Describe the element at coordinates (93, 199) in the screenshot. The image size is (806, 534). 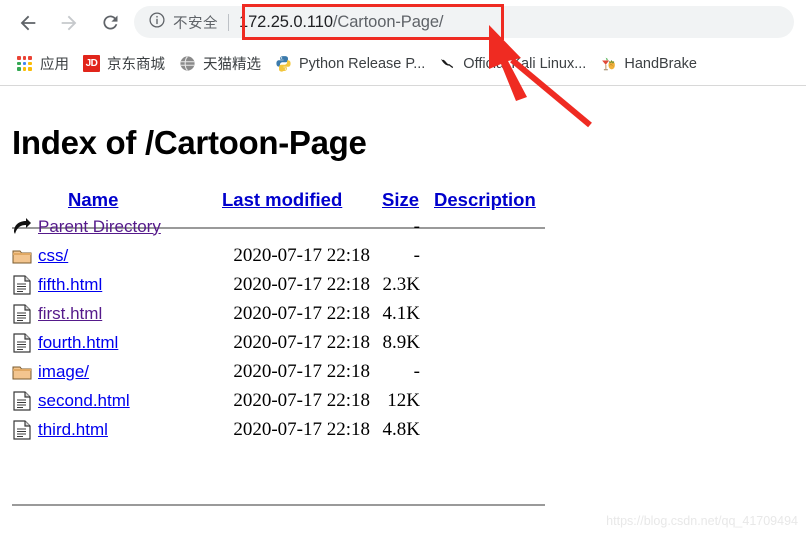
I see `sort-by-name-link: Name` at that location.